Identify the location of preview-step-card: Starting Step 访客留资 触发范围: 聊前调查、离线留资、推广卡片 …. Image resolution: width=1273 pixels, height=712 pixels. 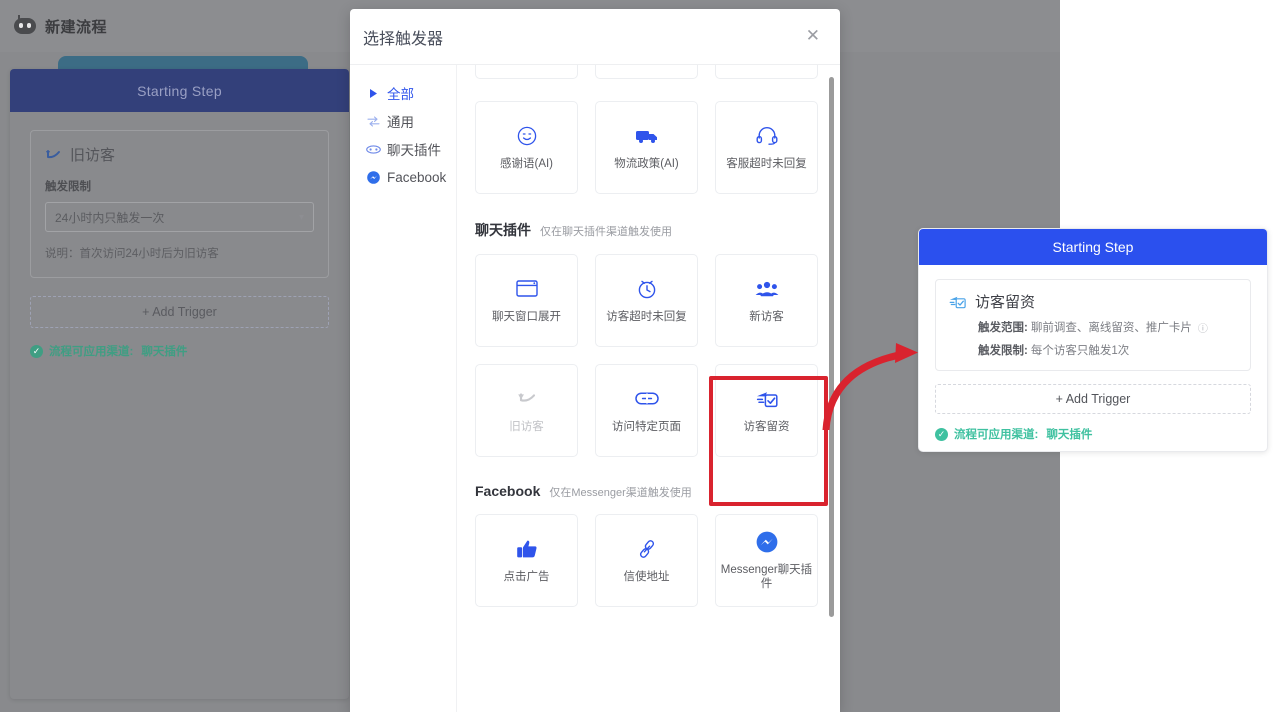
(1093, 340).